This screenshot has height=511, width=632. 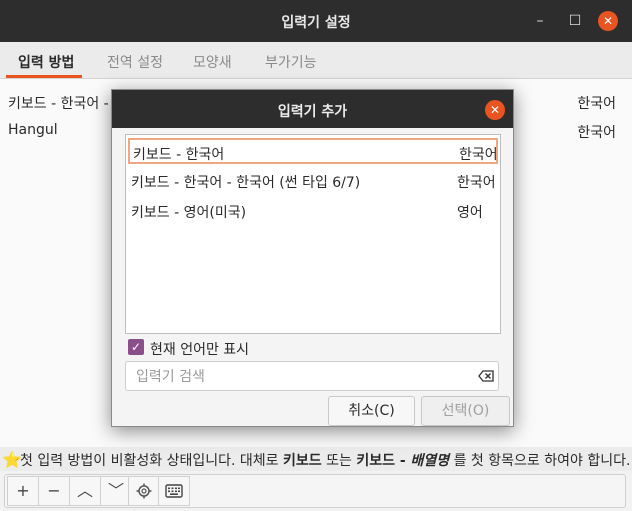 What do you see at coordinates (495, 110) in the screenshot?
I see `dialog-close-icon: ✕` at bounding box center [495, 110].